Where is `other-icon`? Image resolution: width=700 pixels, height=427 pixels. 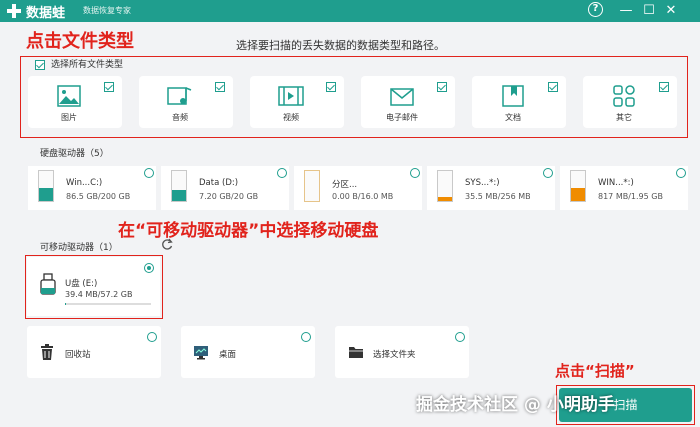
other-icon is located at coordinates (624, 96).